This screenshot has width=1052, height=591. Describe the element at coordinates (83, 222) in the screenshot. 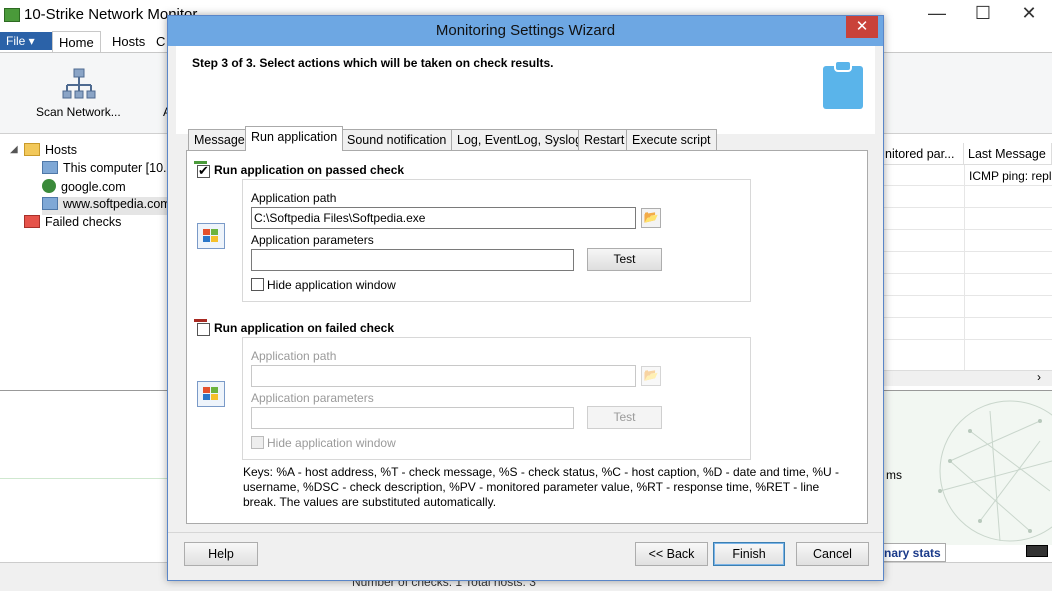

I see `tree-item-label: Failed checks` at that location.